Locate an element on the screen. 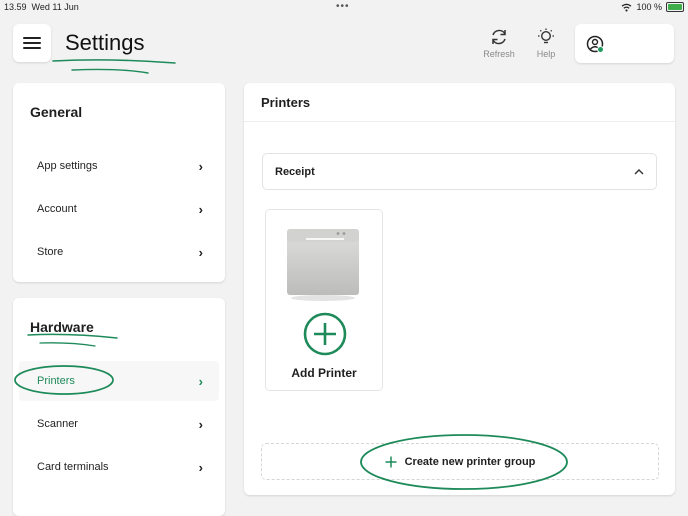  sidebar-item-label: Store is located at coordinates (50, 252).